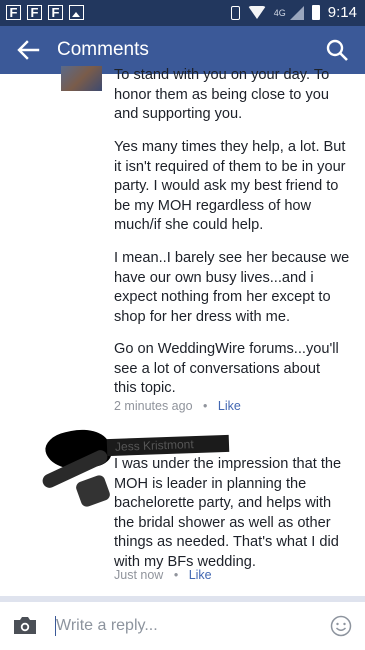 This screenshot has width=365, height=650. What do you see at coordinates (279, 12) in the screenshot?
I see `network-type: 4G` at bounding box center [279, 12].